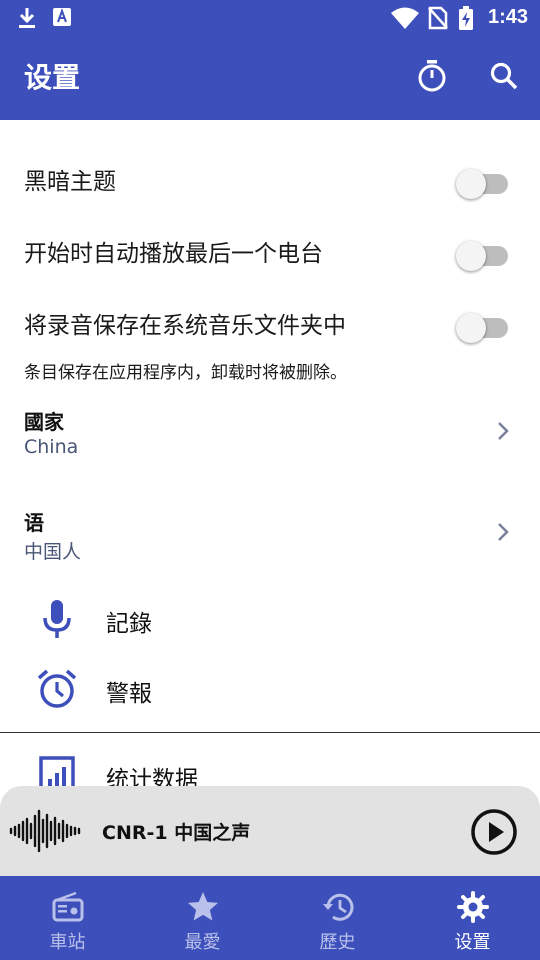  What do you see at coordinates (270, 691) in the screenshot?
I see `alarm-item: 警報` at bounding box center [270, 691].